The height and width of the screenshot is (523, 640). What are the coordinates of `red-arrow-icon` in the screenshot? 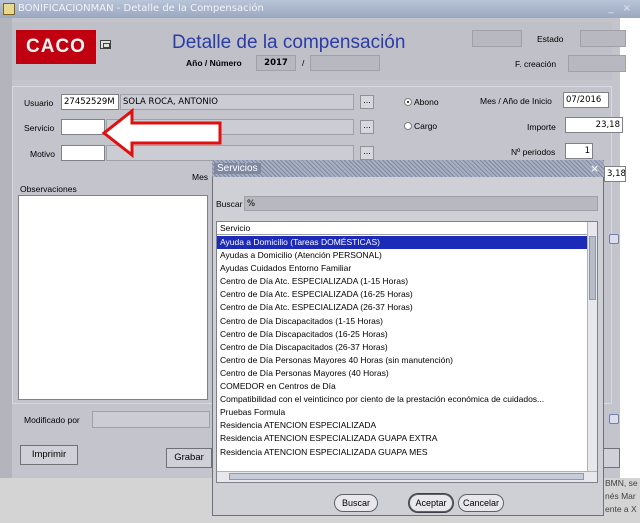 It's located at (162, 133).